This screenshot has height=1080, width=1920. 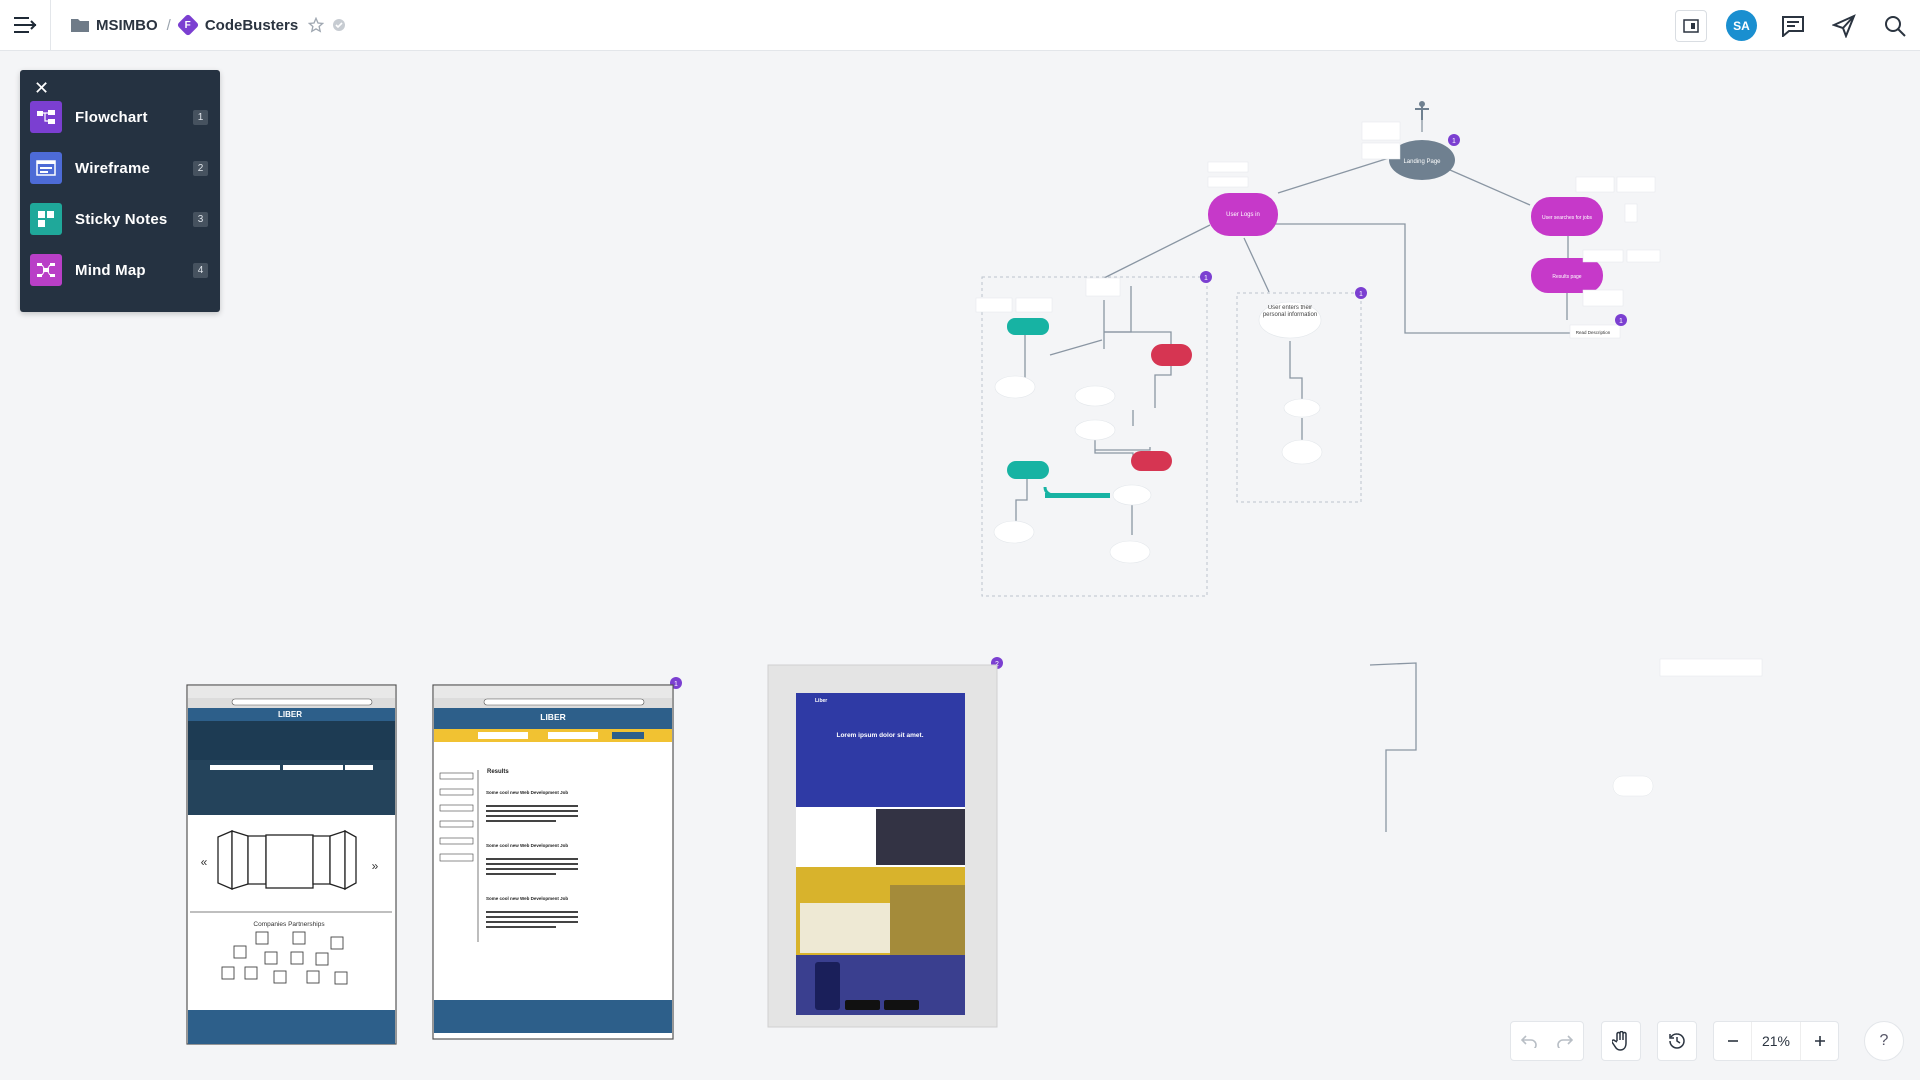 I want to click on node-user-logs-in-label: User Logs in, so click(x=1243, y=215).